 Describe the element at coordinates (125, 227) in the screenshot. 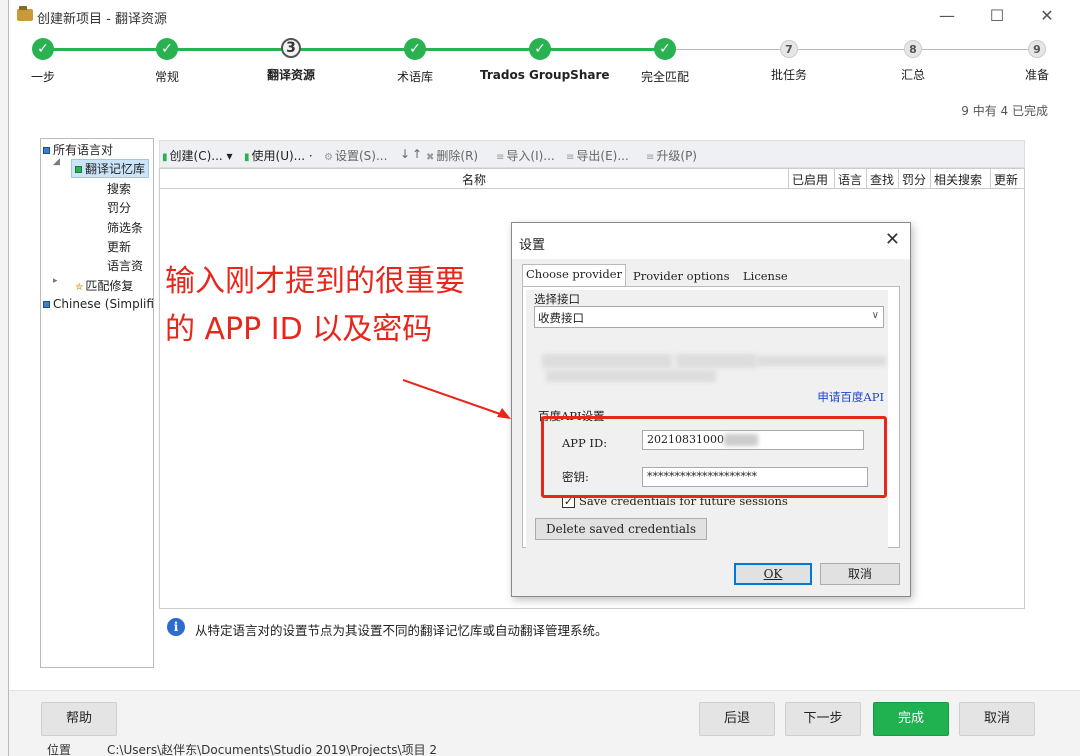

I see `tree-item-filters: 筛选条` at that location.